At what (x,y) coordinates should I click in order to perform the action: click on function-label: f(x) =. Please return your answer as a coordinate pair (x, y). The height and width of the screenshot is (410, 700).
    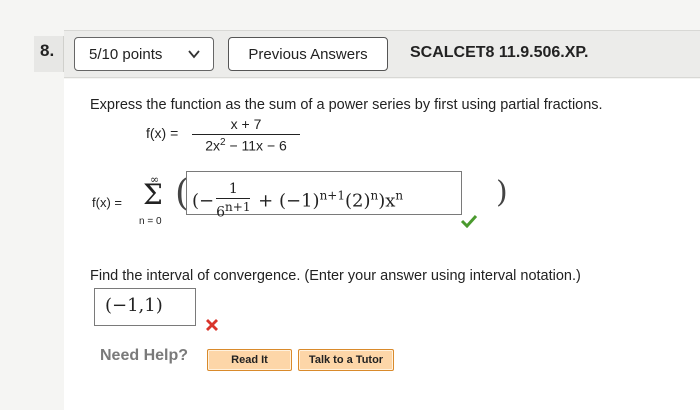
    Looking at the image, I should click on (162, 133).